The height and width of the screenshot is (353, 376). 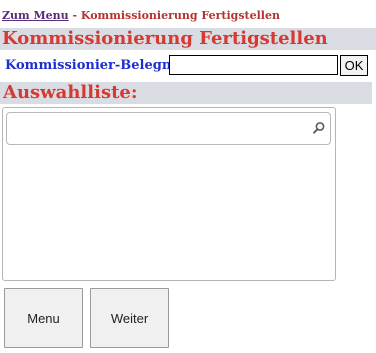 I want to click on selection-list-heading: Auswahlliste:, so click(x=186, y=93).